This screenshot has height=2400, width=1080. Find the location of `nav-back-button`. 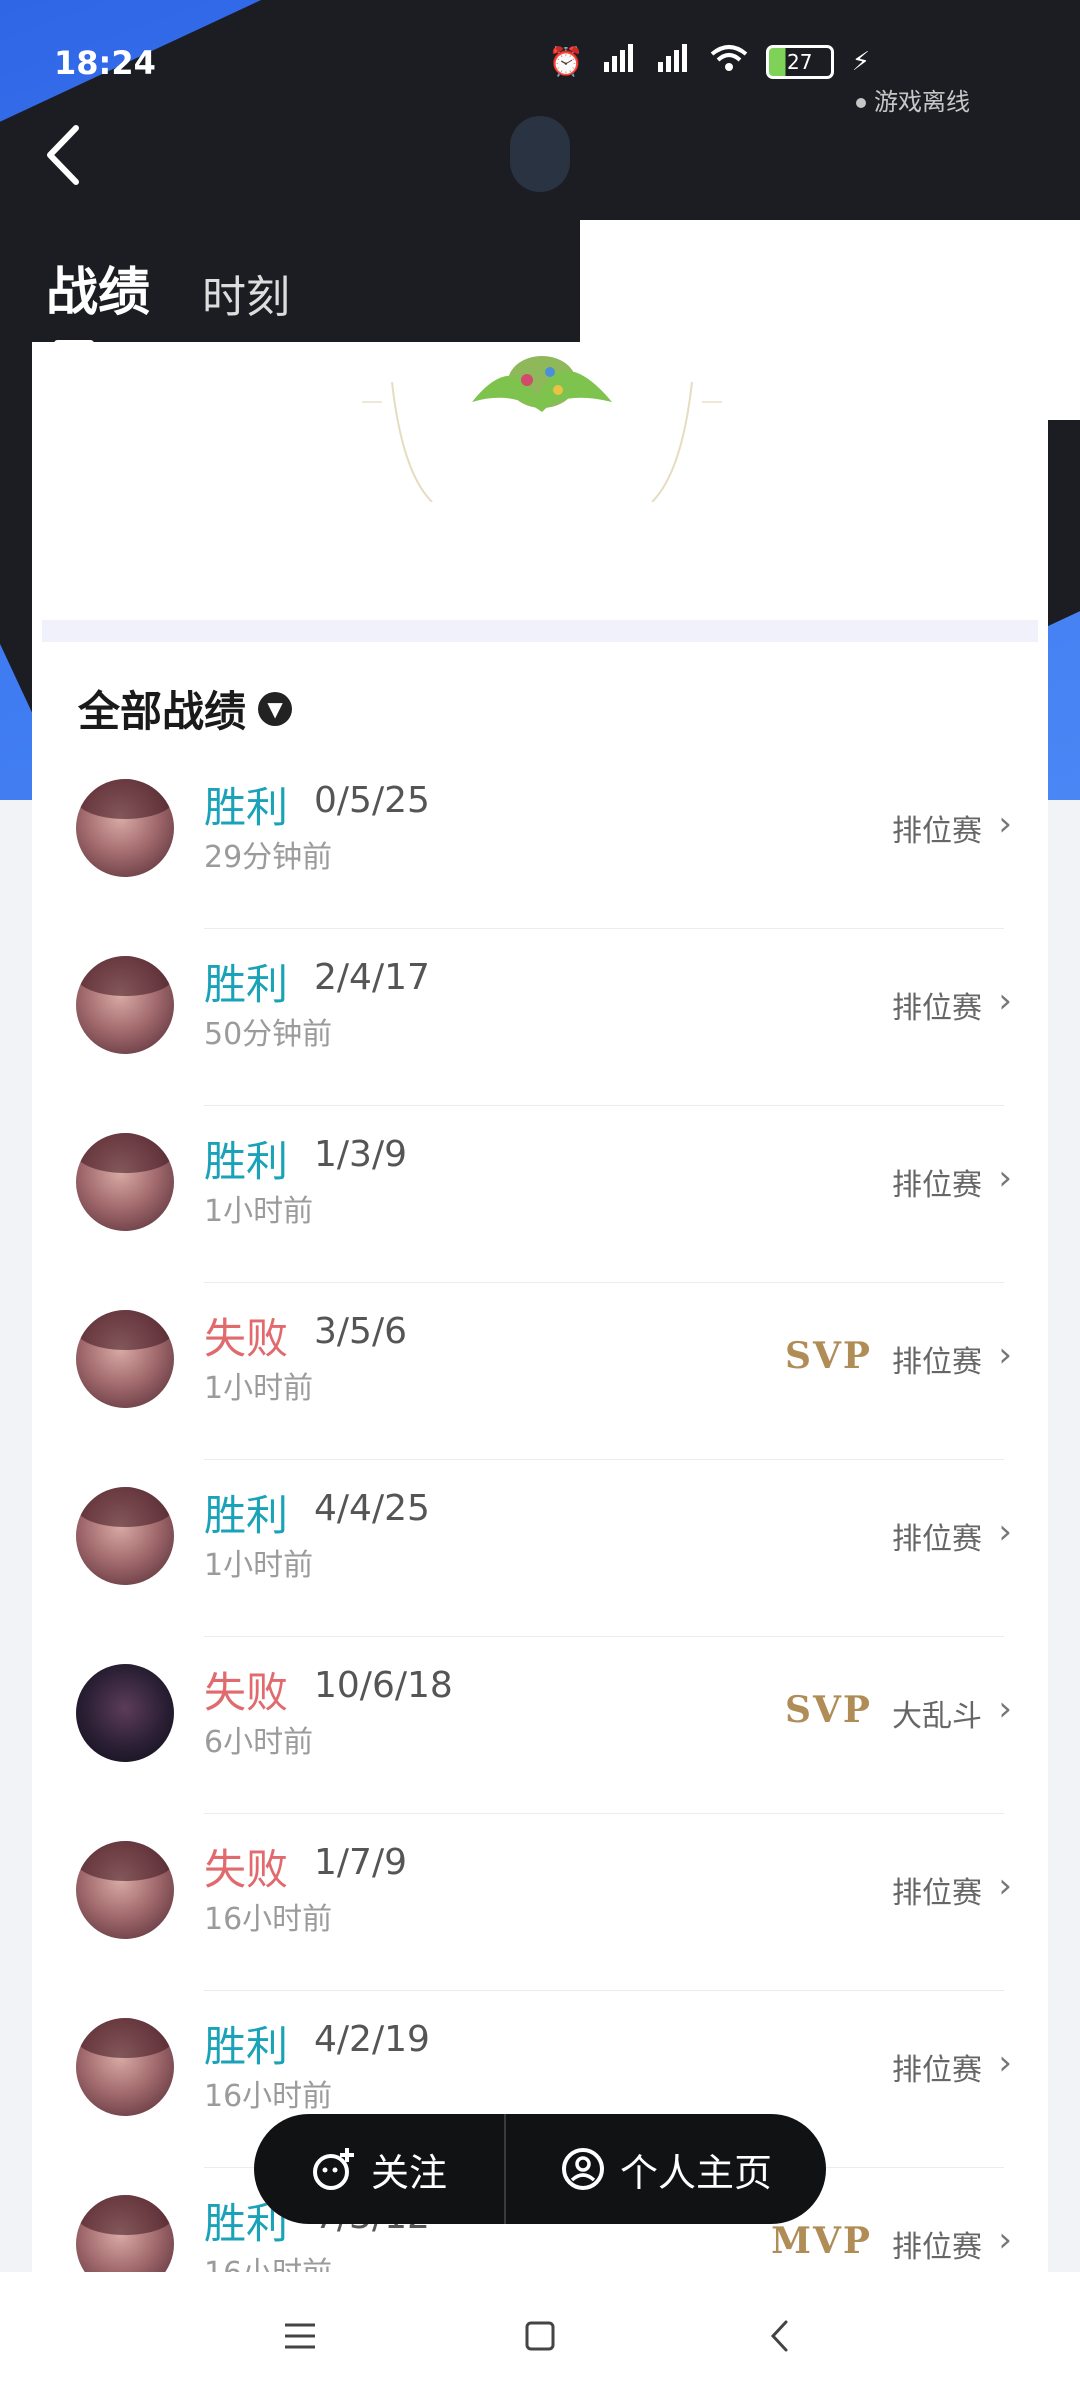

nav-back-button is located at coordinates (780, 2336).